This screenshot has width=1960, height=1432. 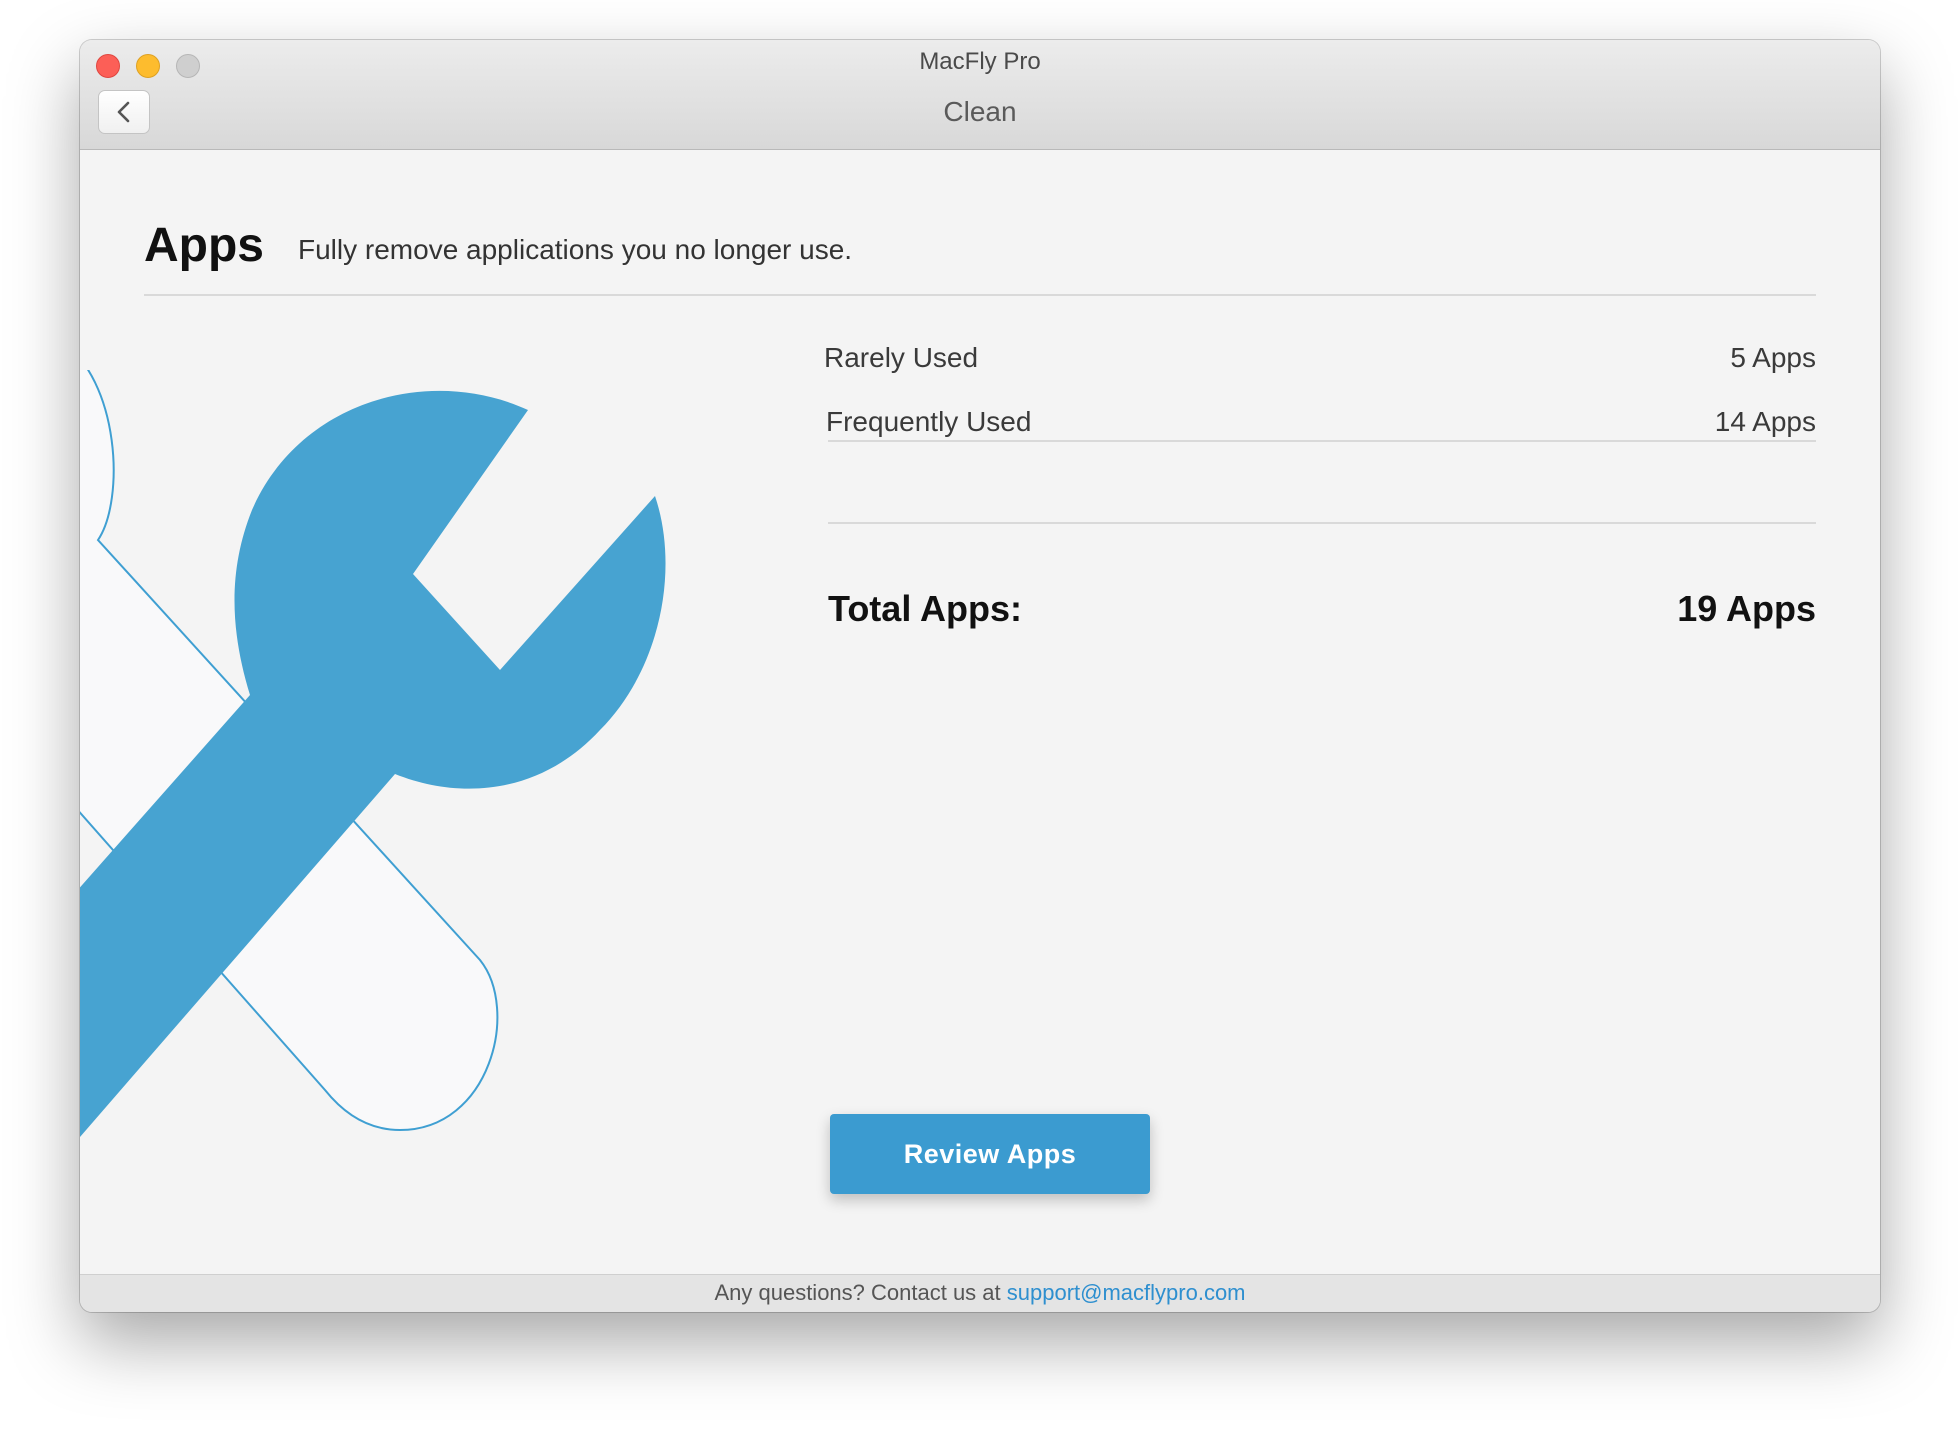 I want to click on total-label: Total Apps:, so click(x=925, y=608).